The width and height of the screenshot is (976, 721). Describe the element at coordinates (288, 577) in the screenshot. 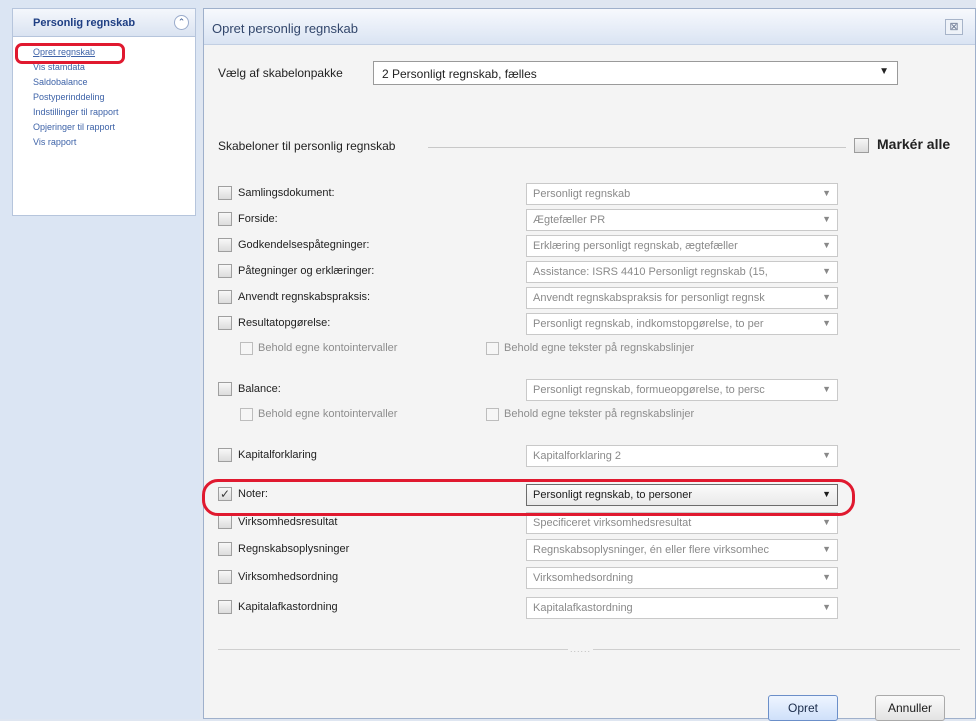

I see `label-virksomhedsordning: Virksomhedsordning` at that location.